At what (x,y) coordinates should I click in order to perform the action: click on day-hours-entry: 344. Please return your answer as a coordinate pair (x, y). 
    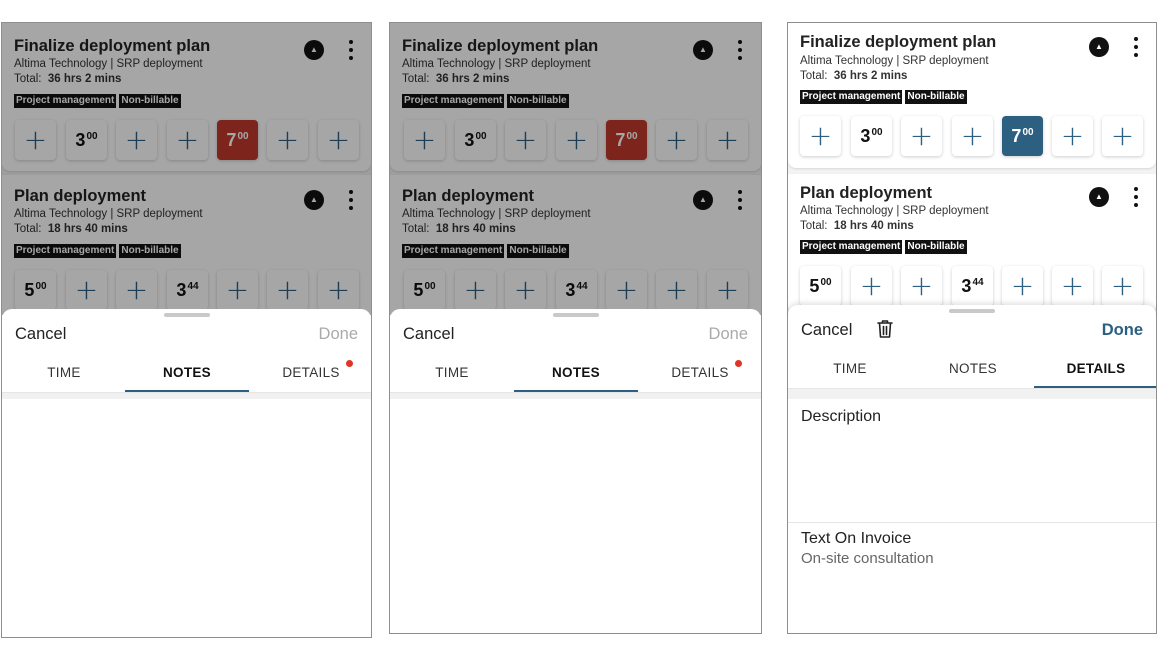
    Looking at the image, I should click on (972, 286).